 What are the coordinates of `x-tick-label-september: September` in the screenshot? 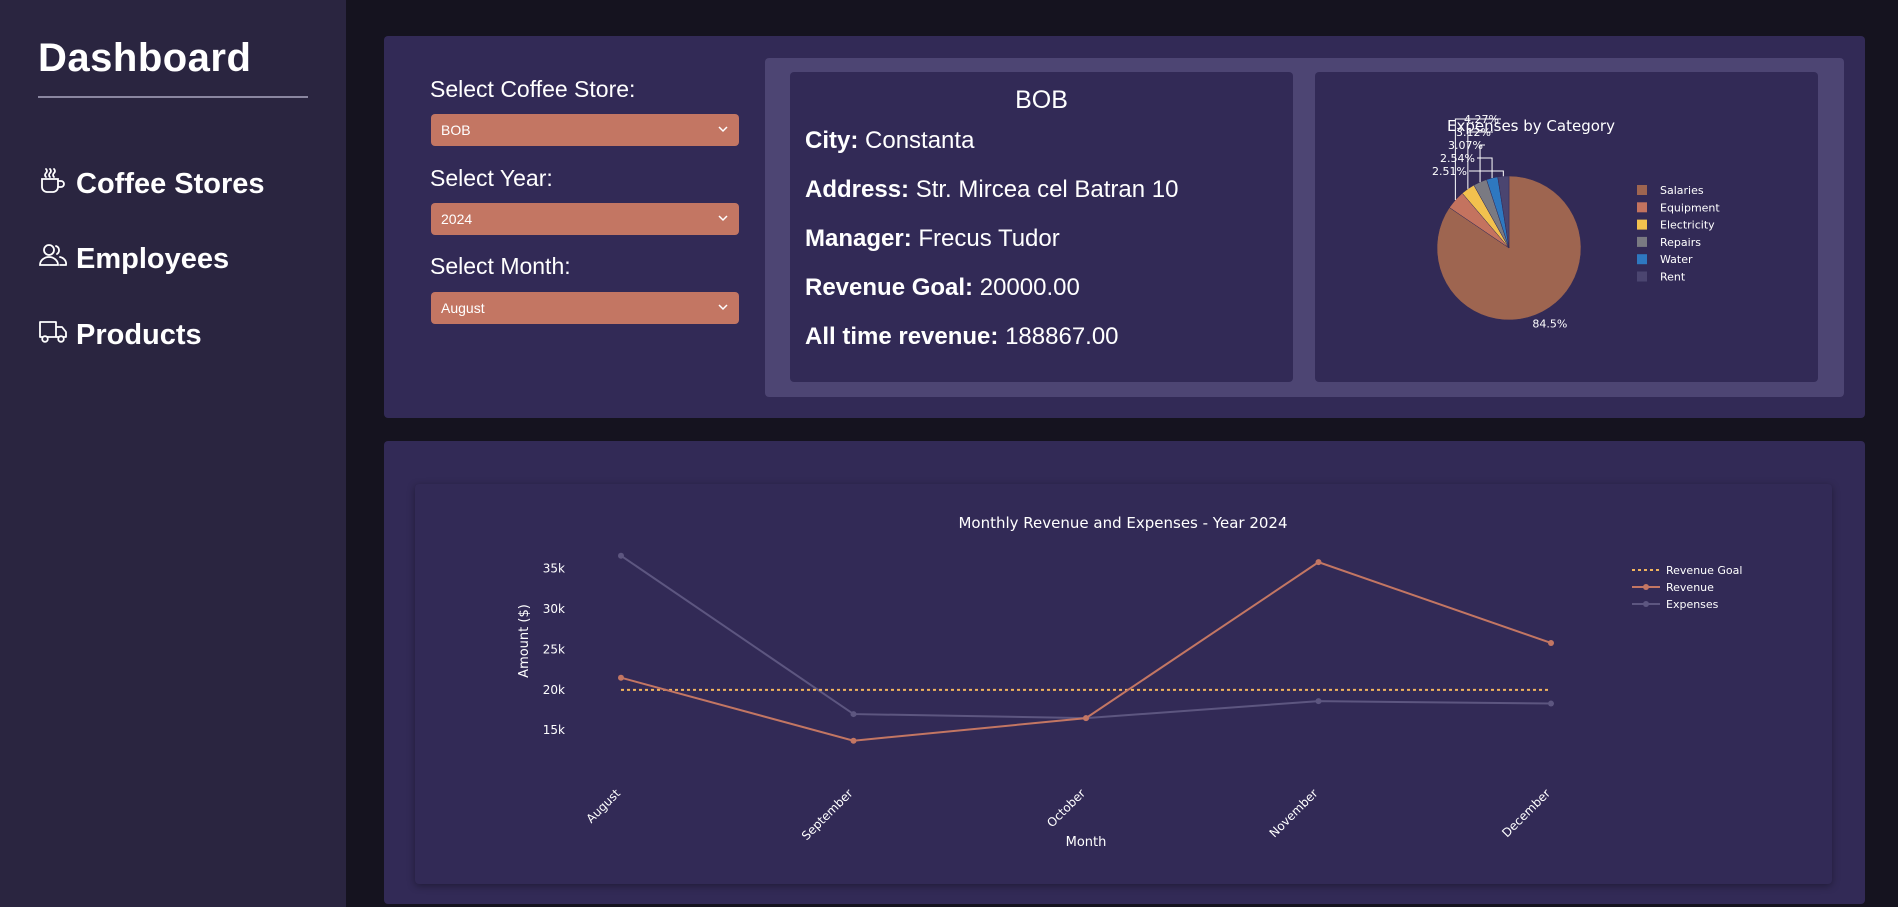 It's located at (827, 814).